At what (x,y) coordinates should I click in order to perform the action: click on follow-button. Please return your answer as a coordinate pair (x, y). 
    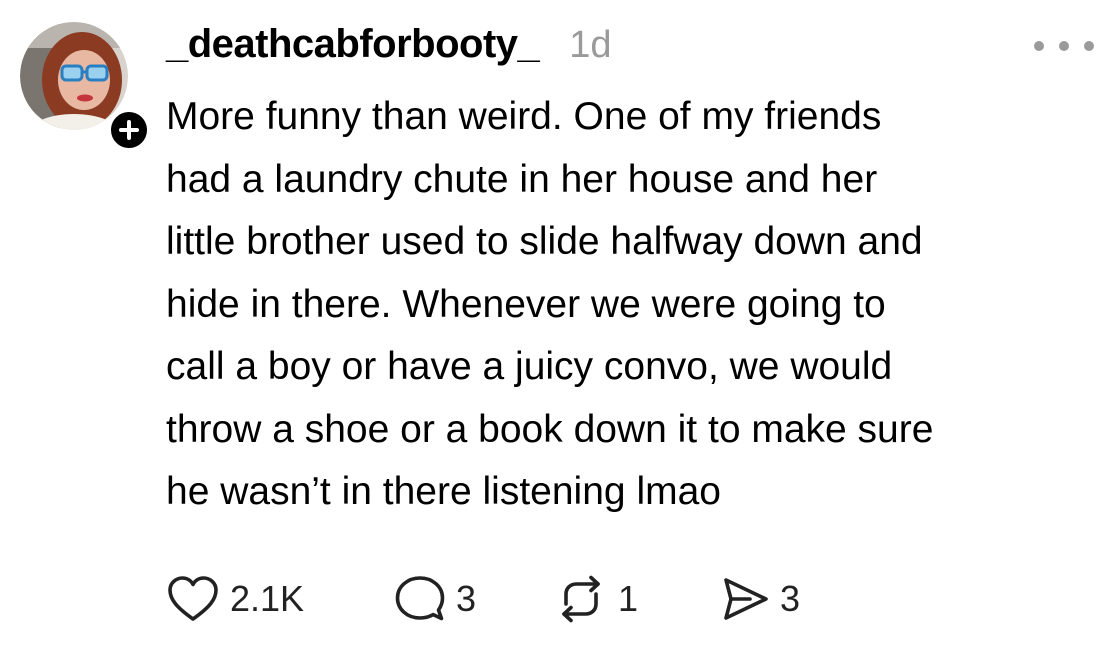
    Looking at the image, I should click on (129, 130).